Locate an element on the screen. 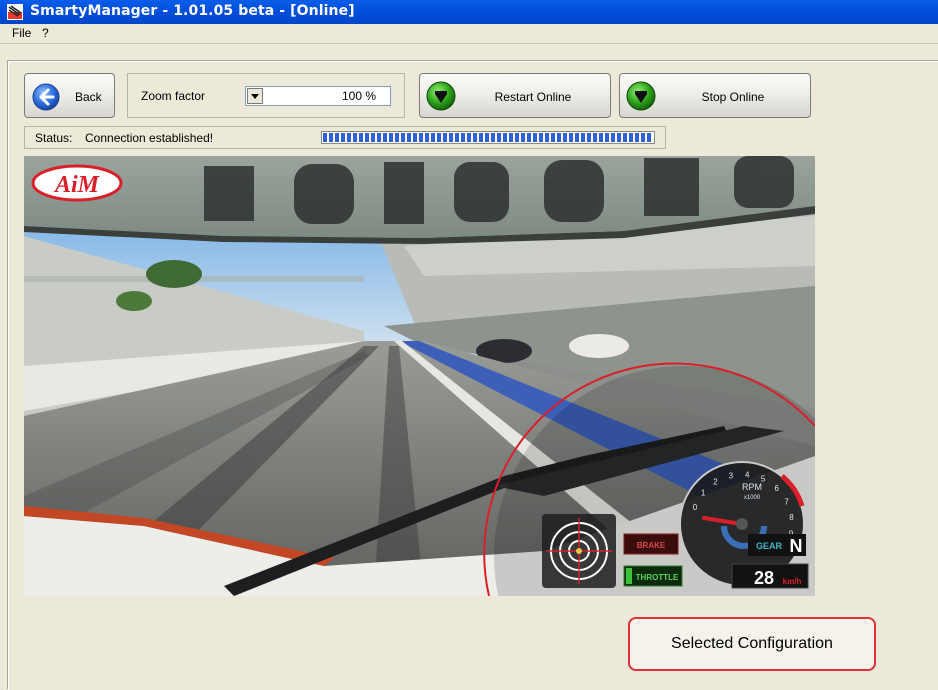  aim-logo: AiM is located at coordinates (77, 183).